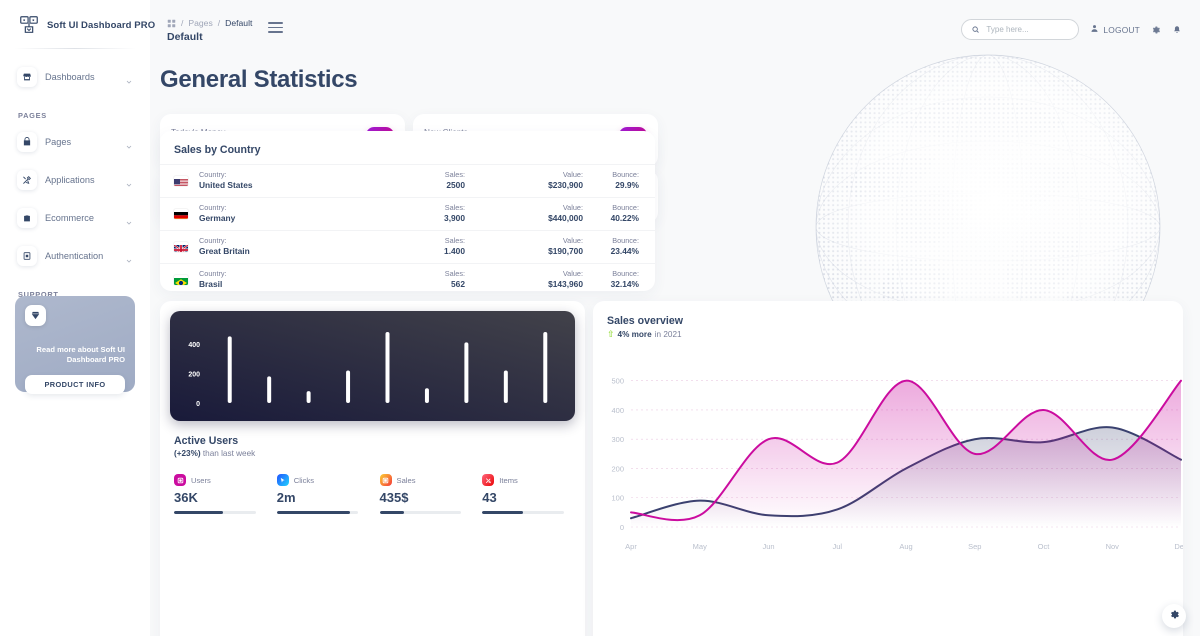 The image size is (1200, 636). Describe the element at coordinates (611, 334) in the screenshot. I see `arrow-up-icon: ⇧` at that location.